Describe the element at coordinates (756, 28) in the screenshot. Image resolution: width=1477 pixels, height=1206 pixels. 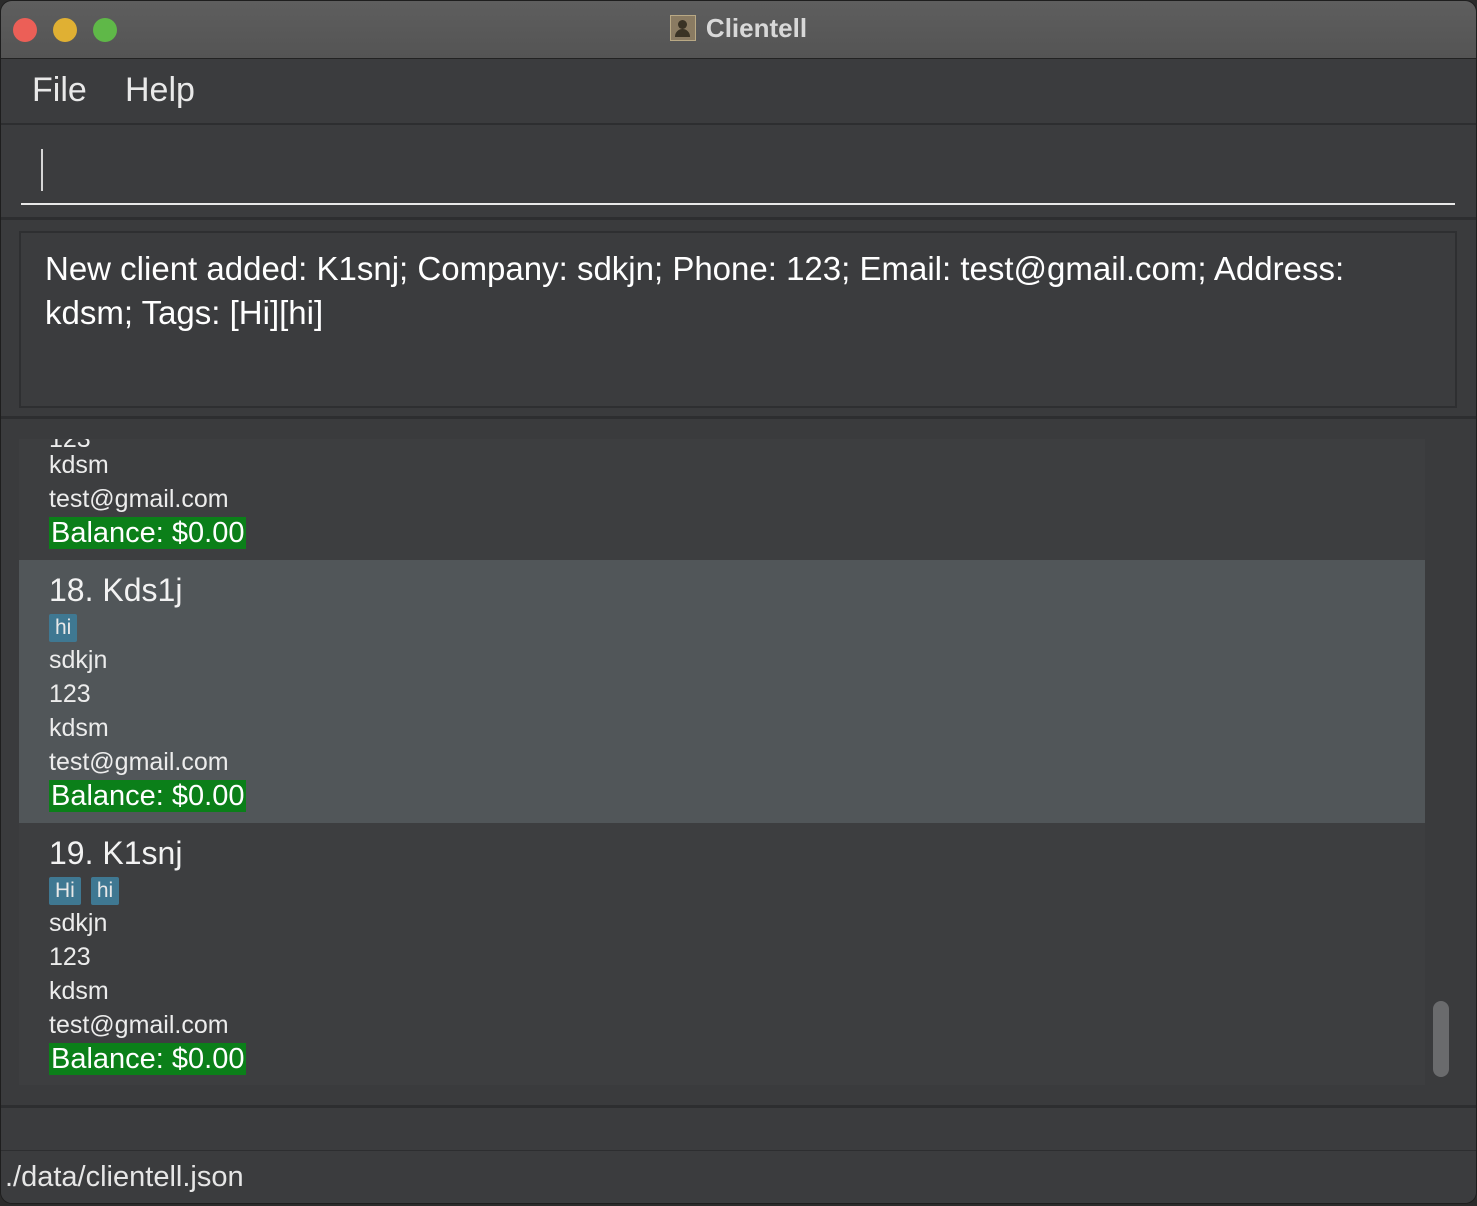
I see `window-title: Clientell` at that location.